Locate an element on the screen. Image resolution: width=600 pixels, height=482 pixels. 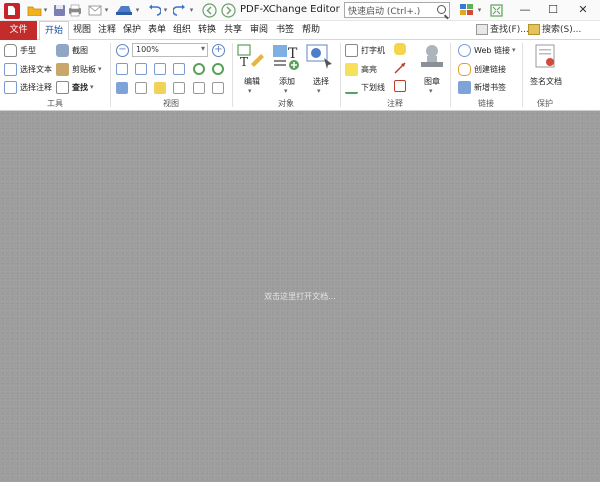
resize-grip-icon: ⋯ is located at coordinates (300, 114).